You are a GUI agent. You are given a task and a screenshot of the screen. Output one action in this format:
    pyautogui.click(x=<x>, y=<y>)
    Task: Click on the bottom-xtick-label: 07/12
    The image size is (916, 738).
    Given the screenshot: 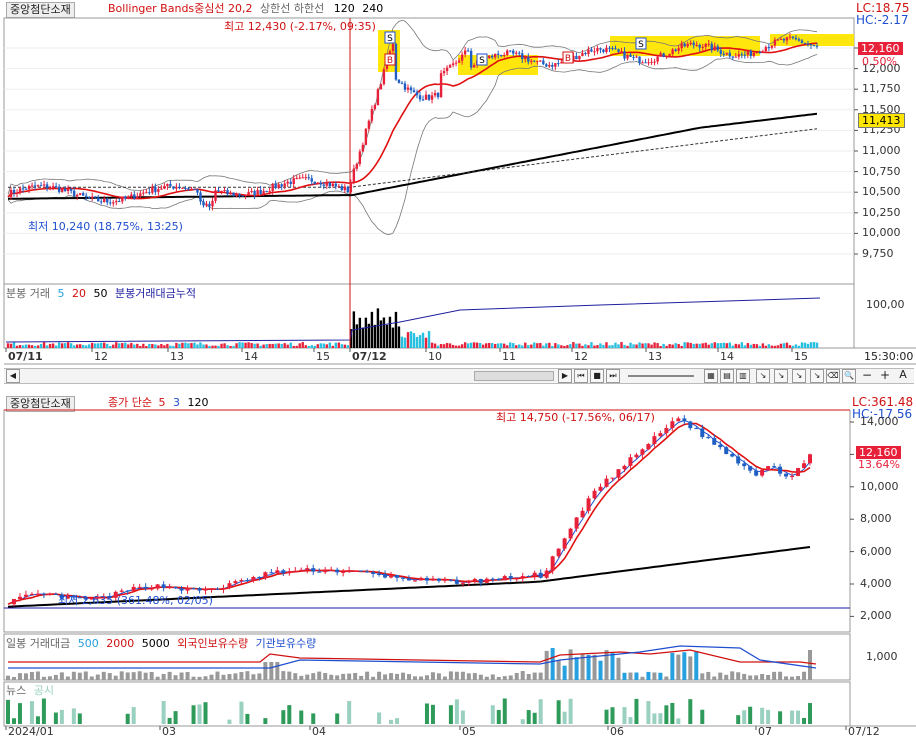 What is the action you would take?
    pyautogui.click(x=864, y=731)
    